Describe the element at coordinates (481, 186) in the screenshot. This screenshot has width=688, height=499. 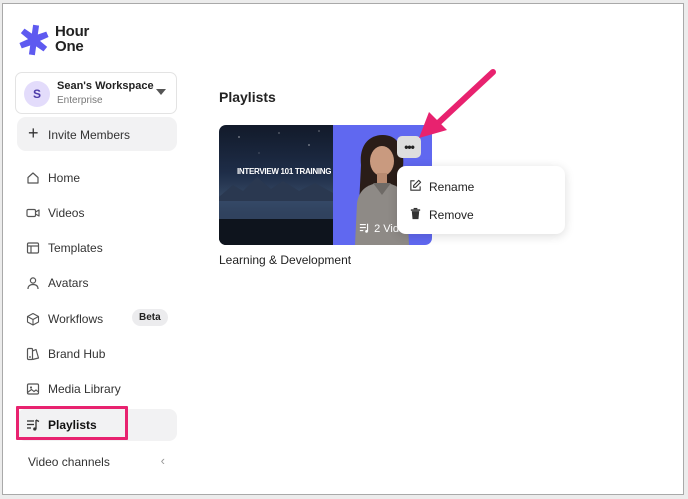
I see `menu-item-rename: Rename` at that location.